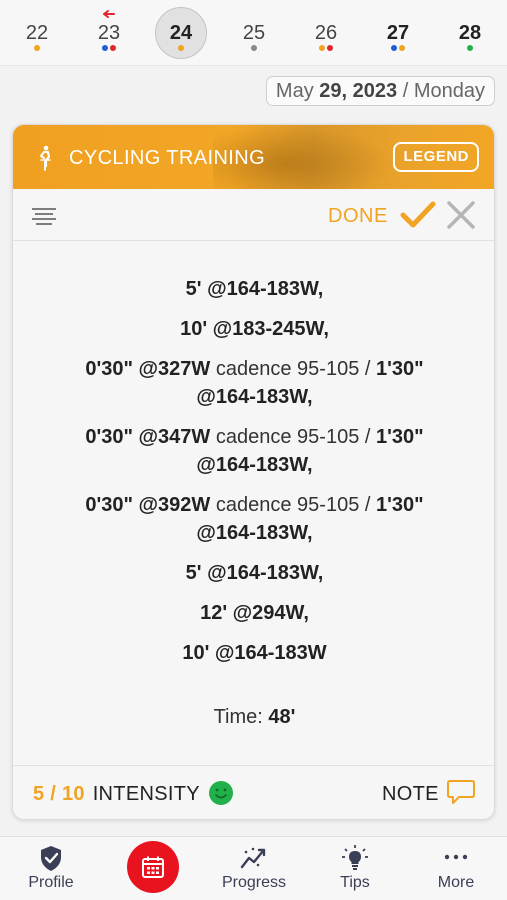 The width and height of the screenshot is (507, 900). I want to click on smiley-face-icon, so click(221, 793).